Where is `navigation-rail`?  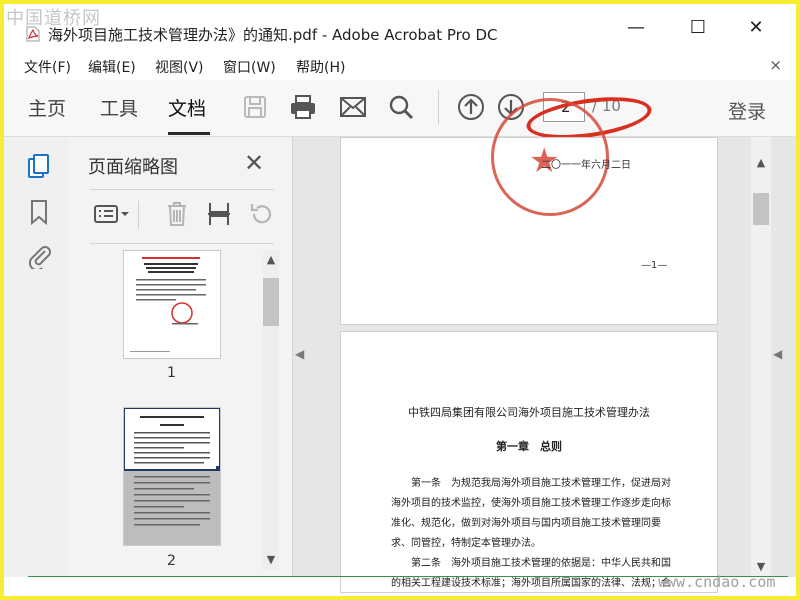 navigation-rail is located at coordinates (36, 357).